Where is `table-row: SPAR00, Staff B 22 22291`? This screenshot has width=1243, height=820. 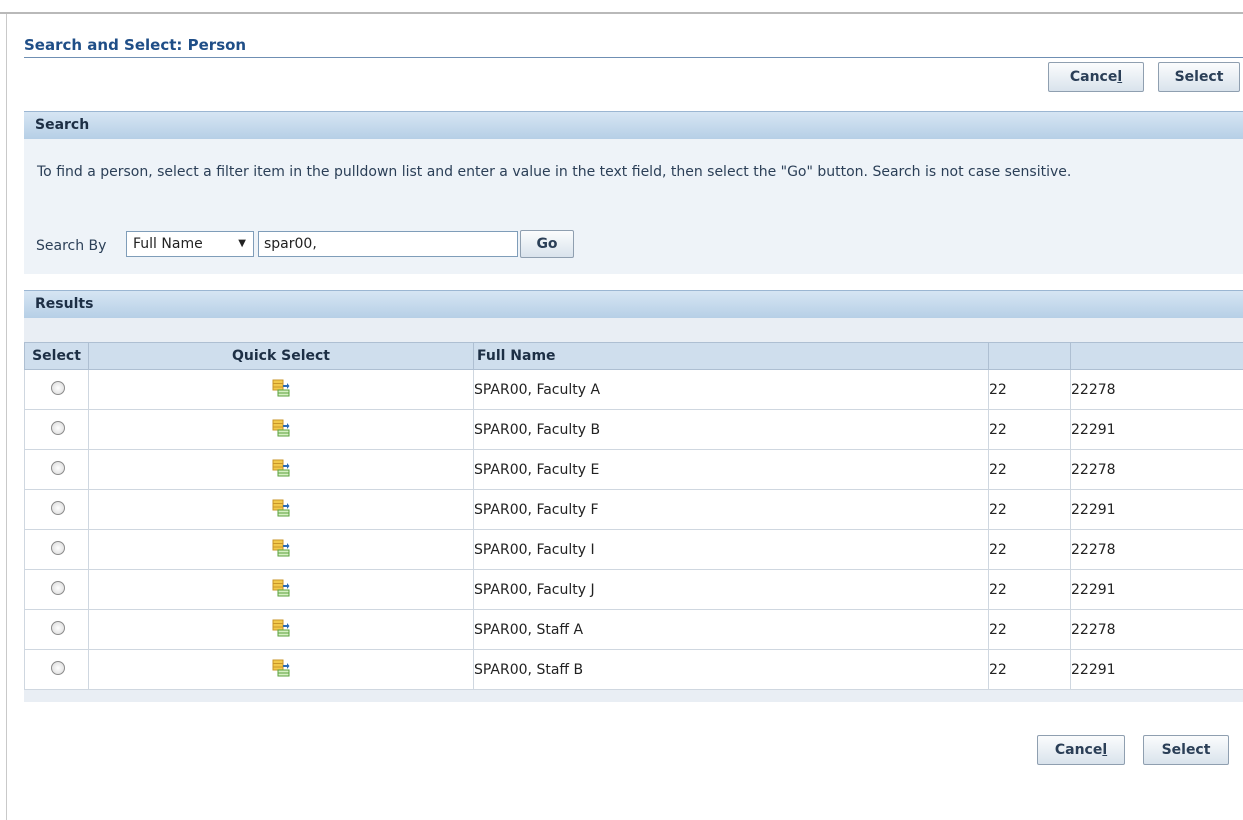 table-row: SPAR00, Staff B 22 22291 is located at coordinates (633, 669).